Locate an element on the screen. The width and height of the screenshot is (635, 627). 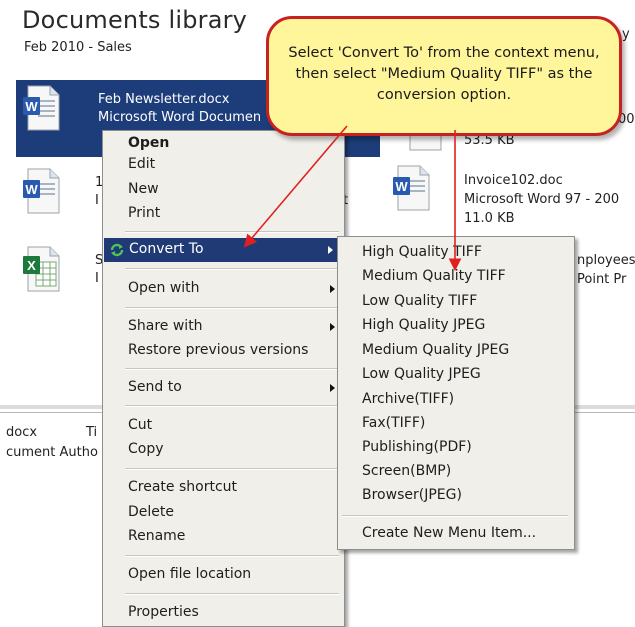
arrow-to-convert-to is located at coordinates (295, 186).